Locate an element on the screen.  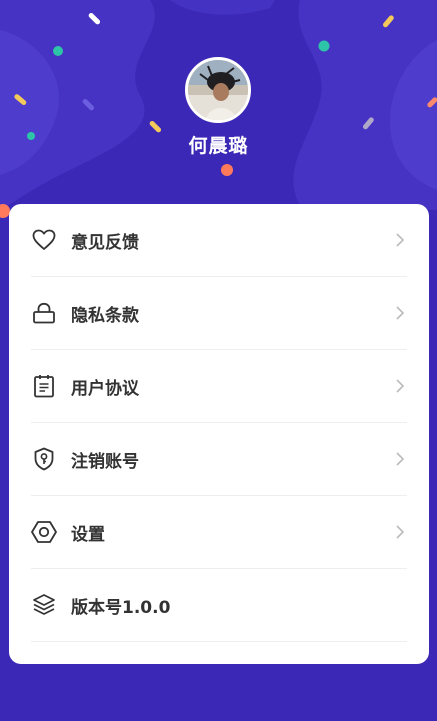
menu-item-version: 版本号1.0.0 is located at coordinates (219, 605).